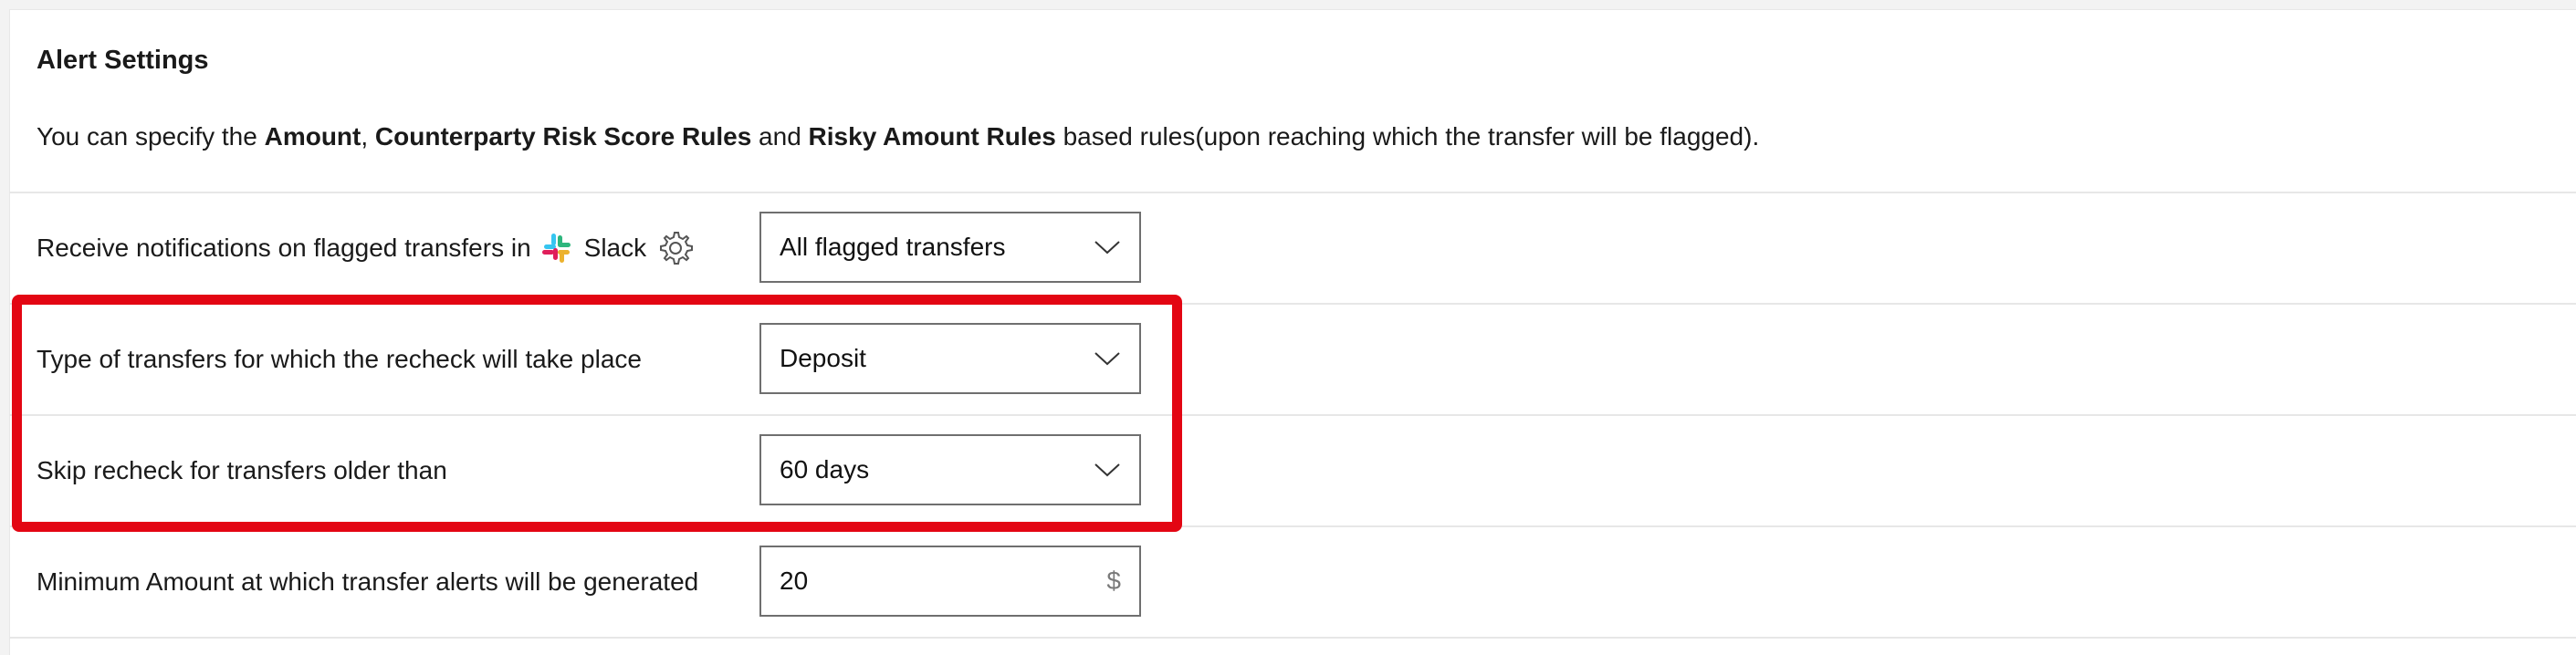 This screenshot has width=2576, height=655. Describe the element at coordinates (615, 248) in the screenshot. I see `slack-app-name: Slack` at that location.